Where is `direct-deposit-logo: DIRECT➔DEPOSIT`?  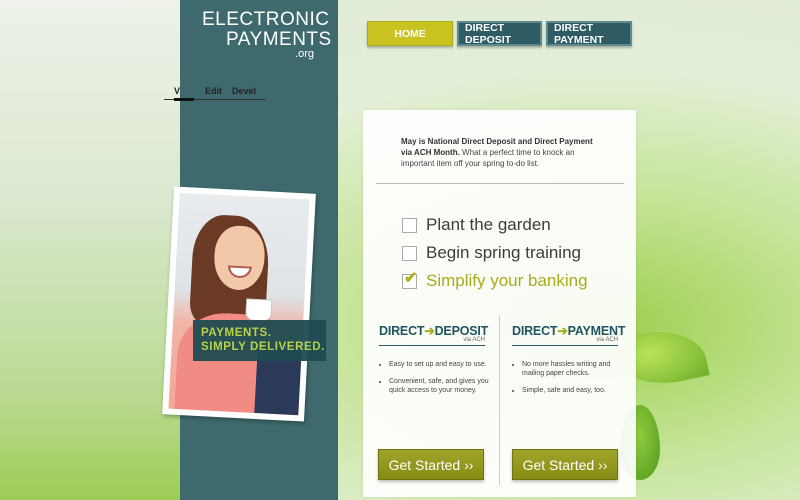 direct-deposit-logo: DIRECT➔DEPOSIT is located at coordinates (439, 330).